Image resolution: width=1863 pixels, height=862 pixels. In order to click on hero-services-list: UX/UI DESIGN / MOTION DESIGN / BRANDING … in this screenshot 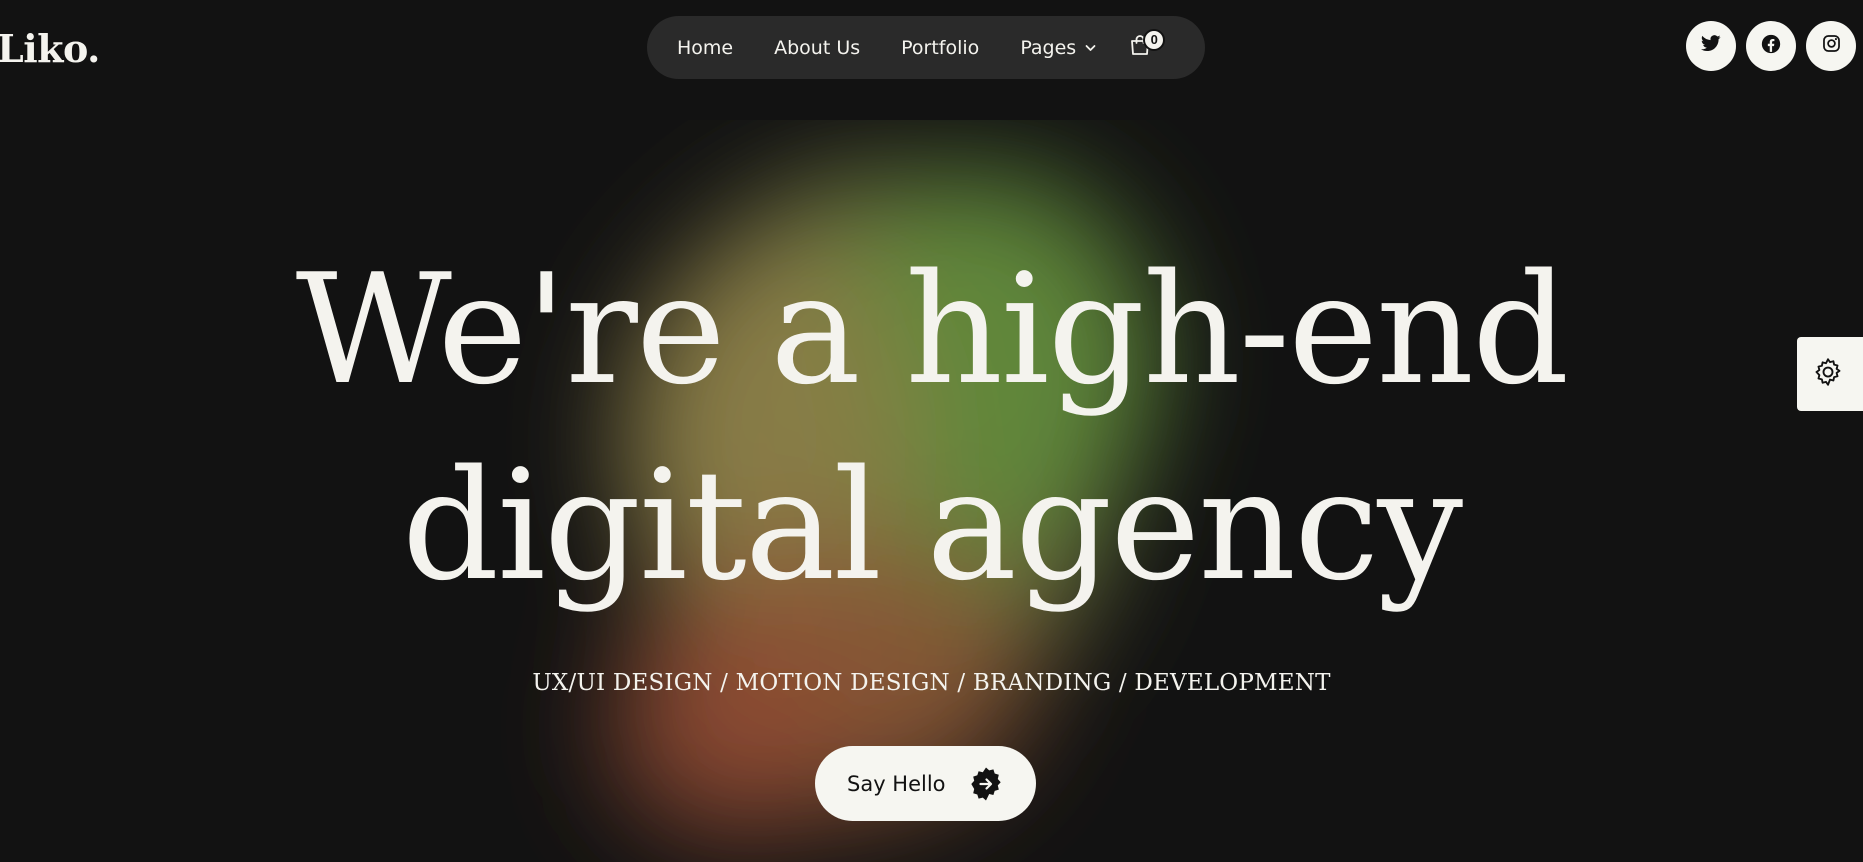, I will do `click(931, 683)`.